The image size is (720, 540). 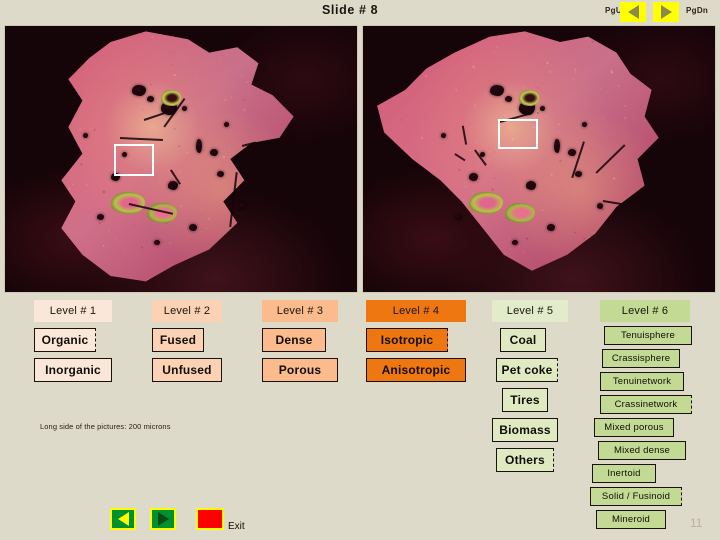 I want to click on level-header-6: Level # 6, so click(x=645, y=311).